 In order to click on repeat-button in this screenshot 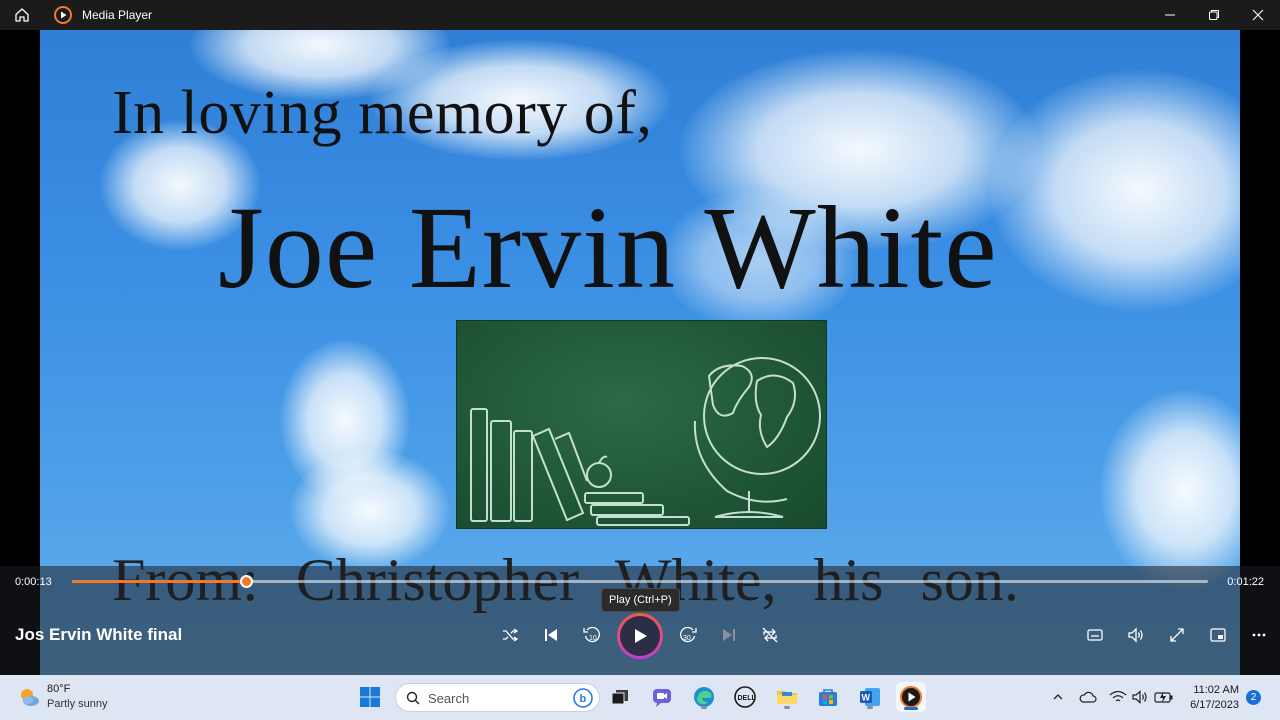, I will do `click(770, 635)`.